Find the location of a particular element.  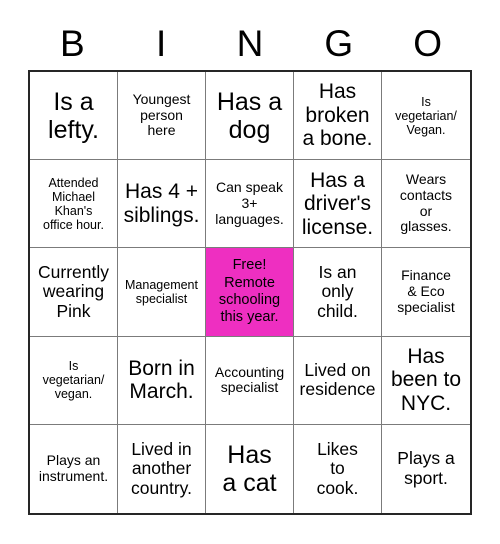

bingo-square: Is an only child. is located at coordinates (338, 292).